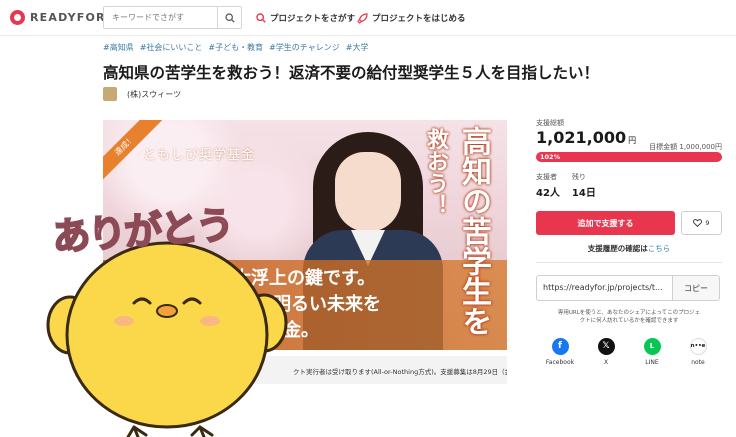  What do you see at coordinates (606, 362) in the screenshot?
I see `sns-label: X` at bounding box center [606, 362].